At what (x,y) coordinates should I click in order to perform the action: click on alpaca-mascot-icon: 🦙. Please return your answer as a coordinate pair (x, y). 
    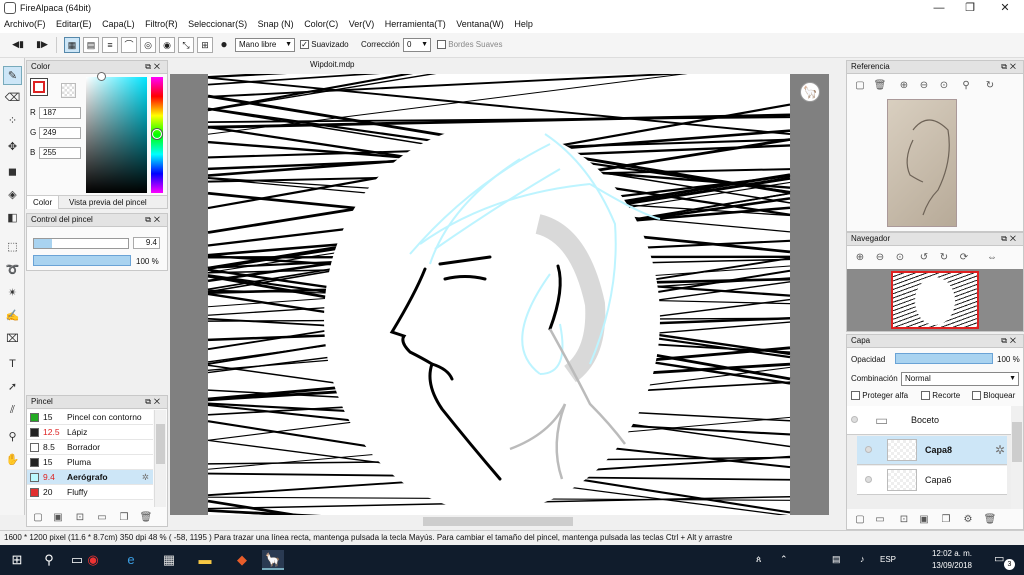
    Looking at the image, I should click on (810, 92).